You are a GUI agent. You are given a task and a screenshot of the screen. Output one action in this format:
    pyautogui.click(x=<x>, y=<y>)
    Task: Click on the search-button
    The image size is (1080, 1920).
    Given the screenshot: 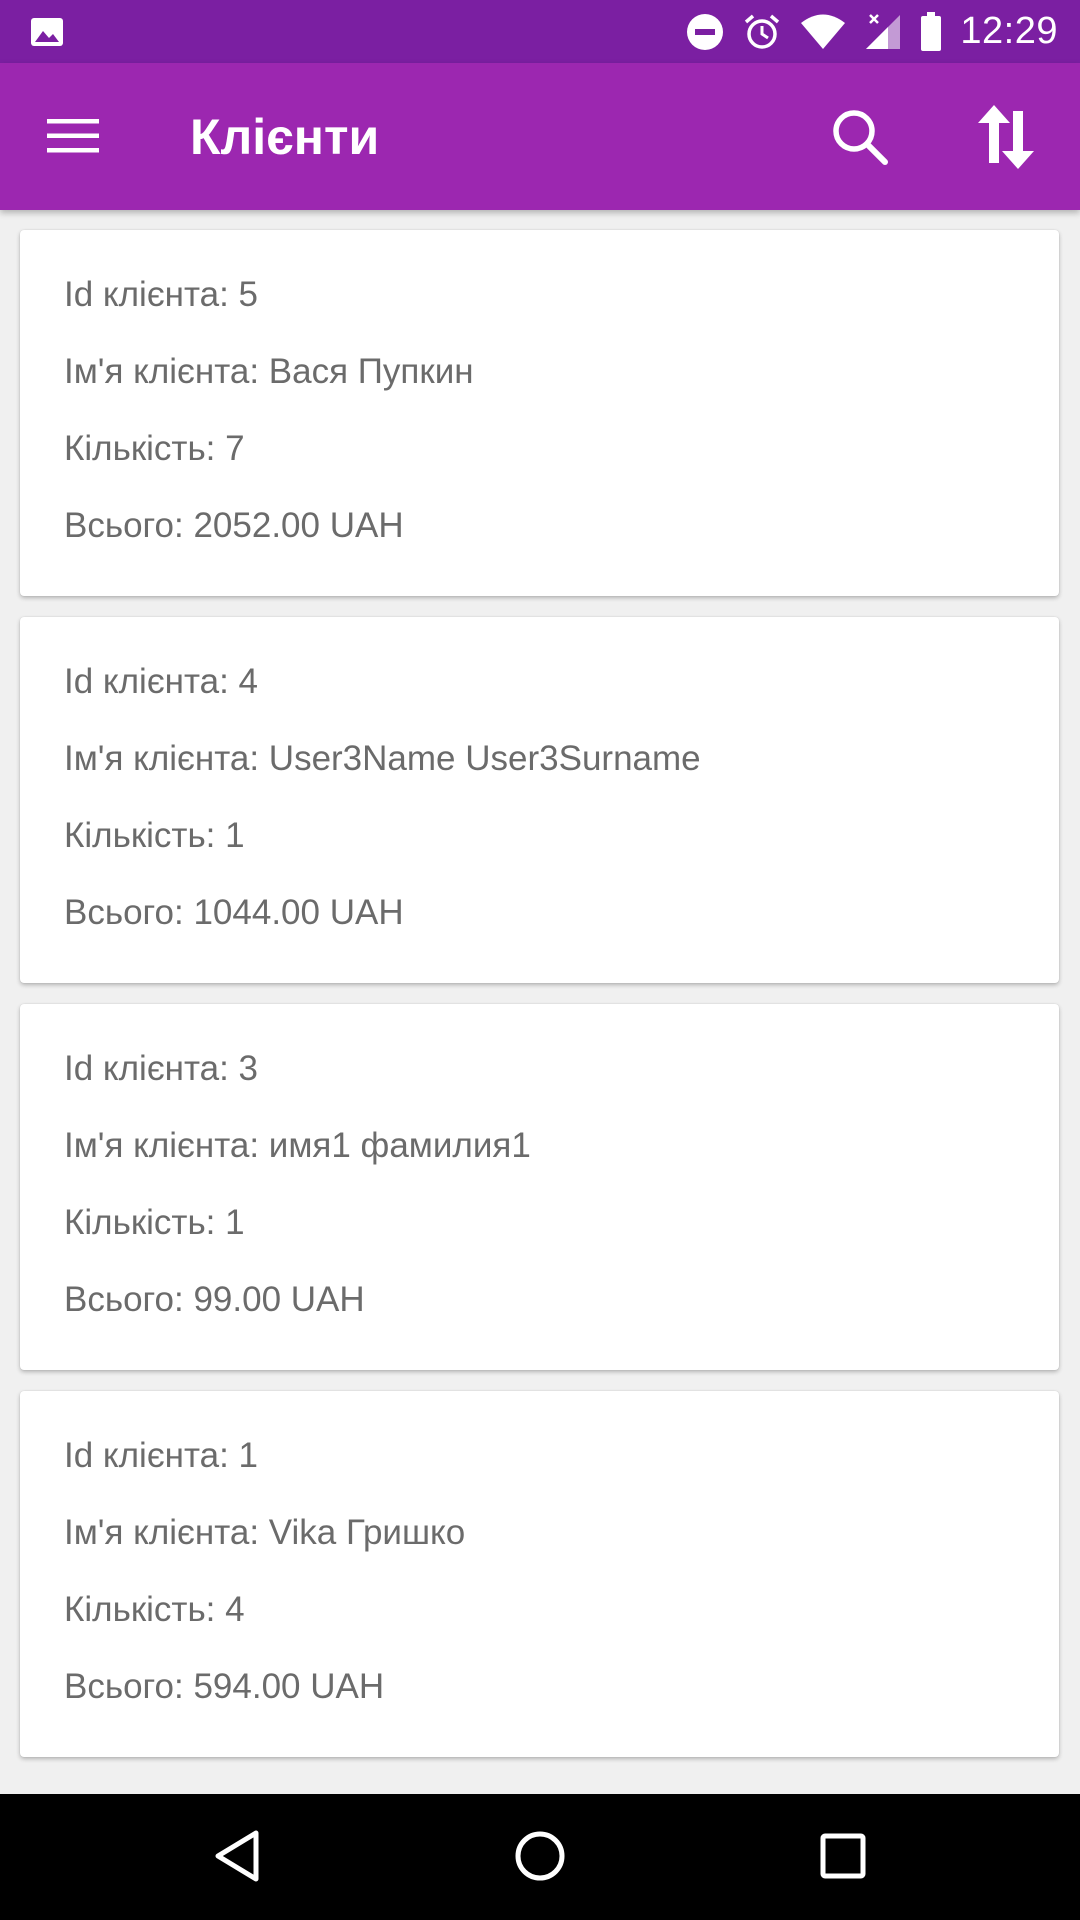 What is the action you would take?
    pyautogui.click(x=860, y=139)
    